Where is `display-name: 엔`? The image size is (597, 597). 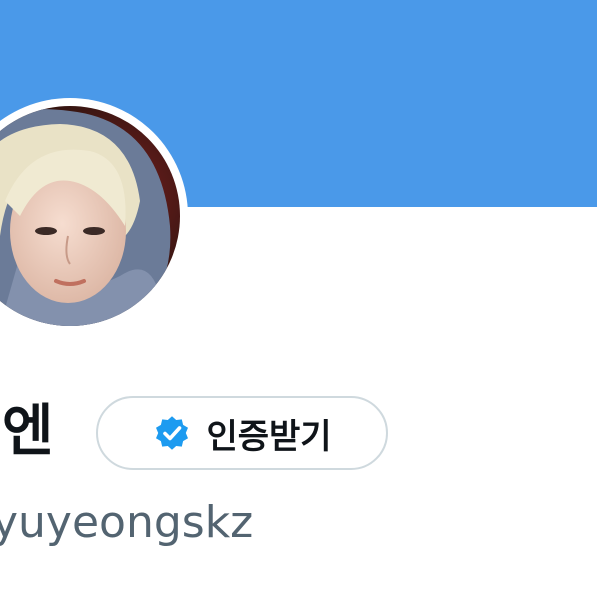
display-name: 엔 is located at coordinates (28, 431).